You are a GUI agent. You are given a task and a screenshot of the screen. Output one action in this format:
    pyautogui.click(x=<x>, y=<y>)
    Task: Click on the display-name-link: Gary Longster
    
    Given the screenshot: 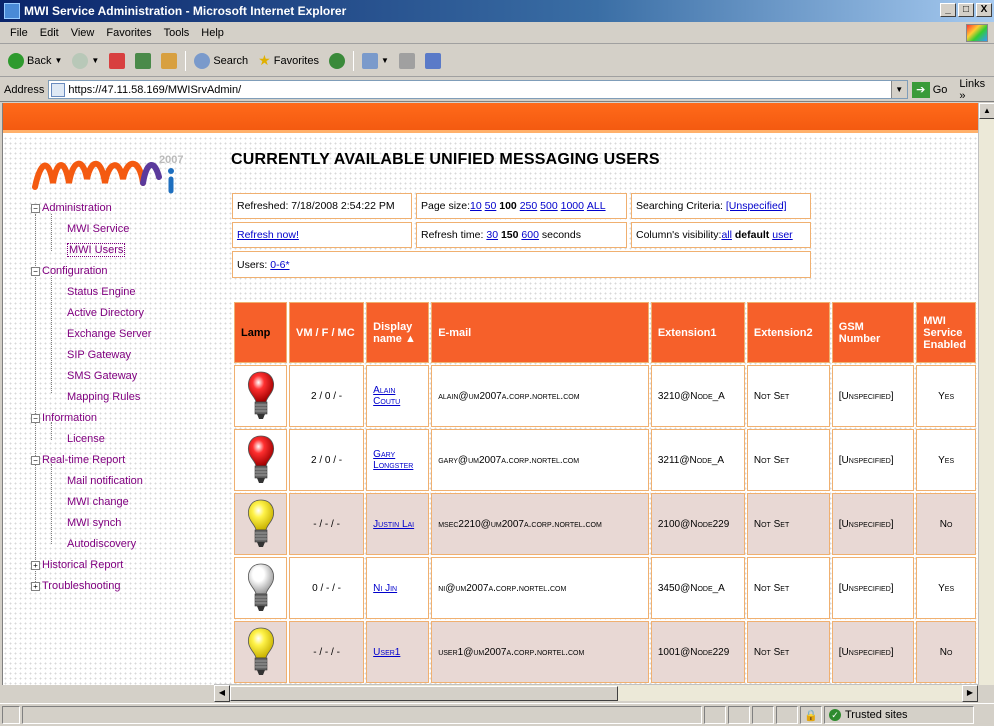 What is the action you would take?
    pyautogui.click(x=393, y=460)
    